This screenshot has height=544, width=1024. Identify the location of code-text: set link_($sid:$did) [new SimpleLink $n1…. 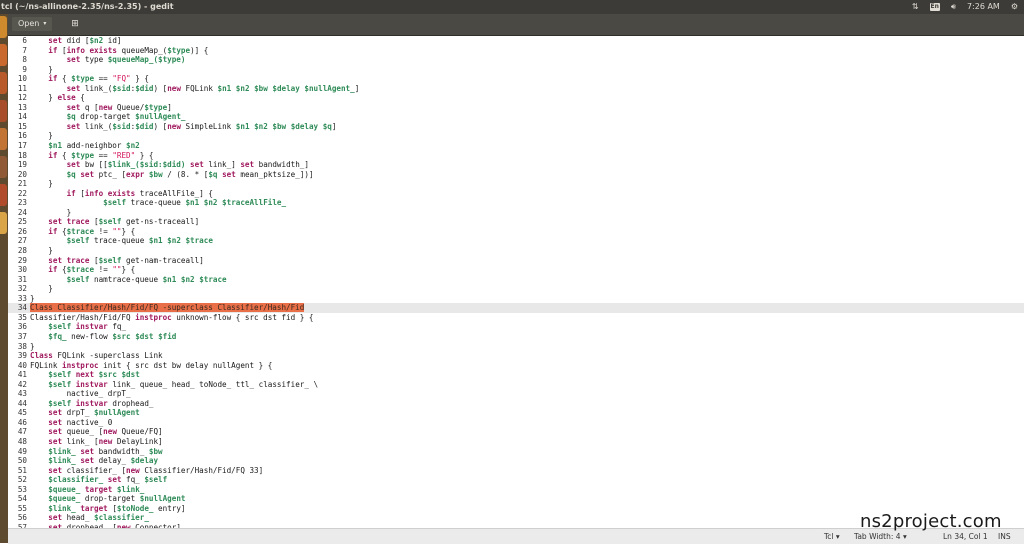
(182, 127).